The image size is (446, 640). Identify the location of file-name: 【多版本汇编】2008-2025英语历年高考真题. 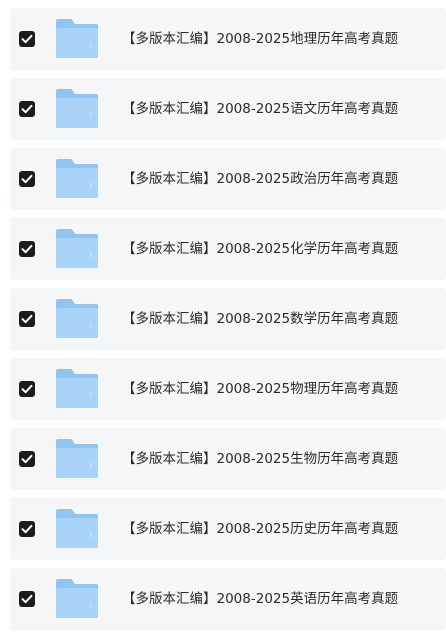
(260, 599).